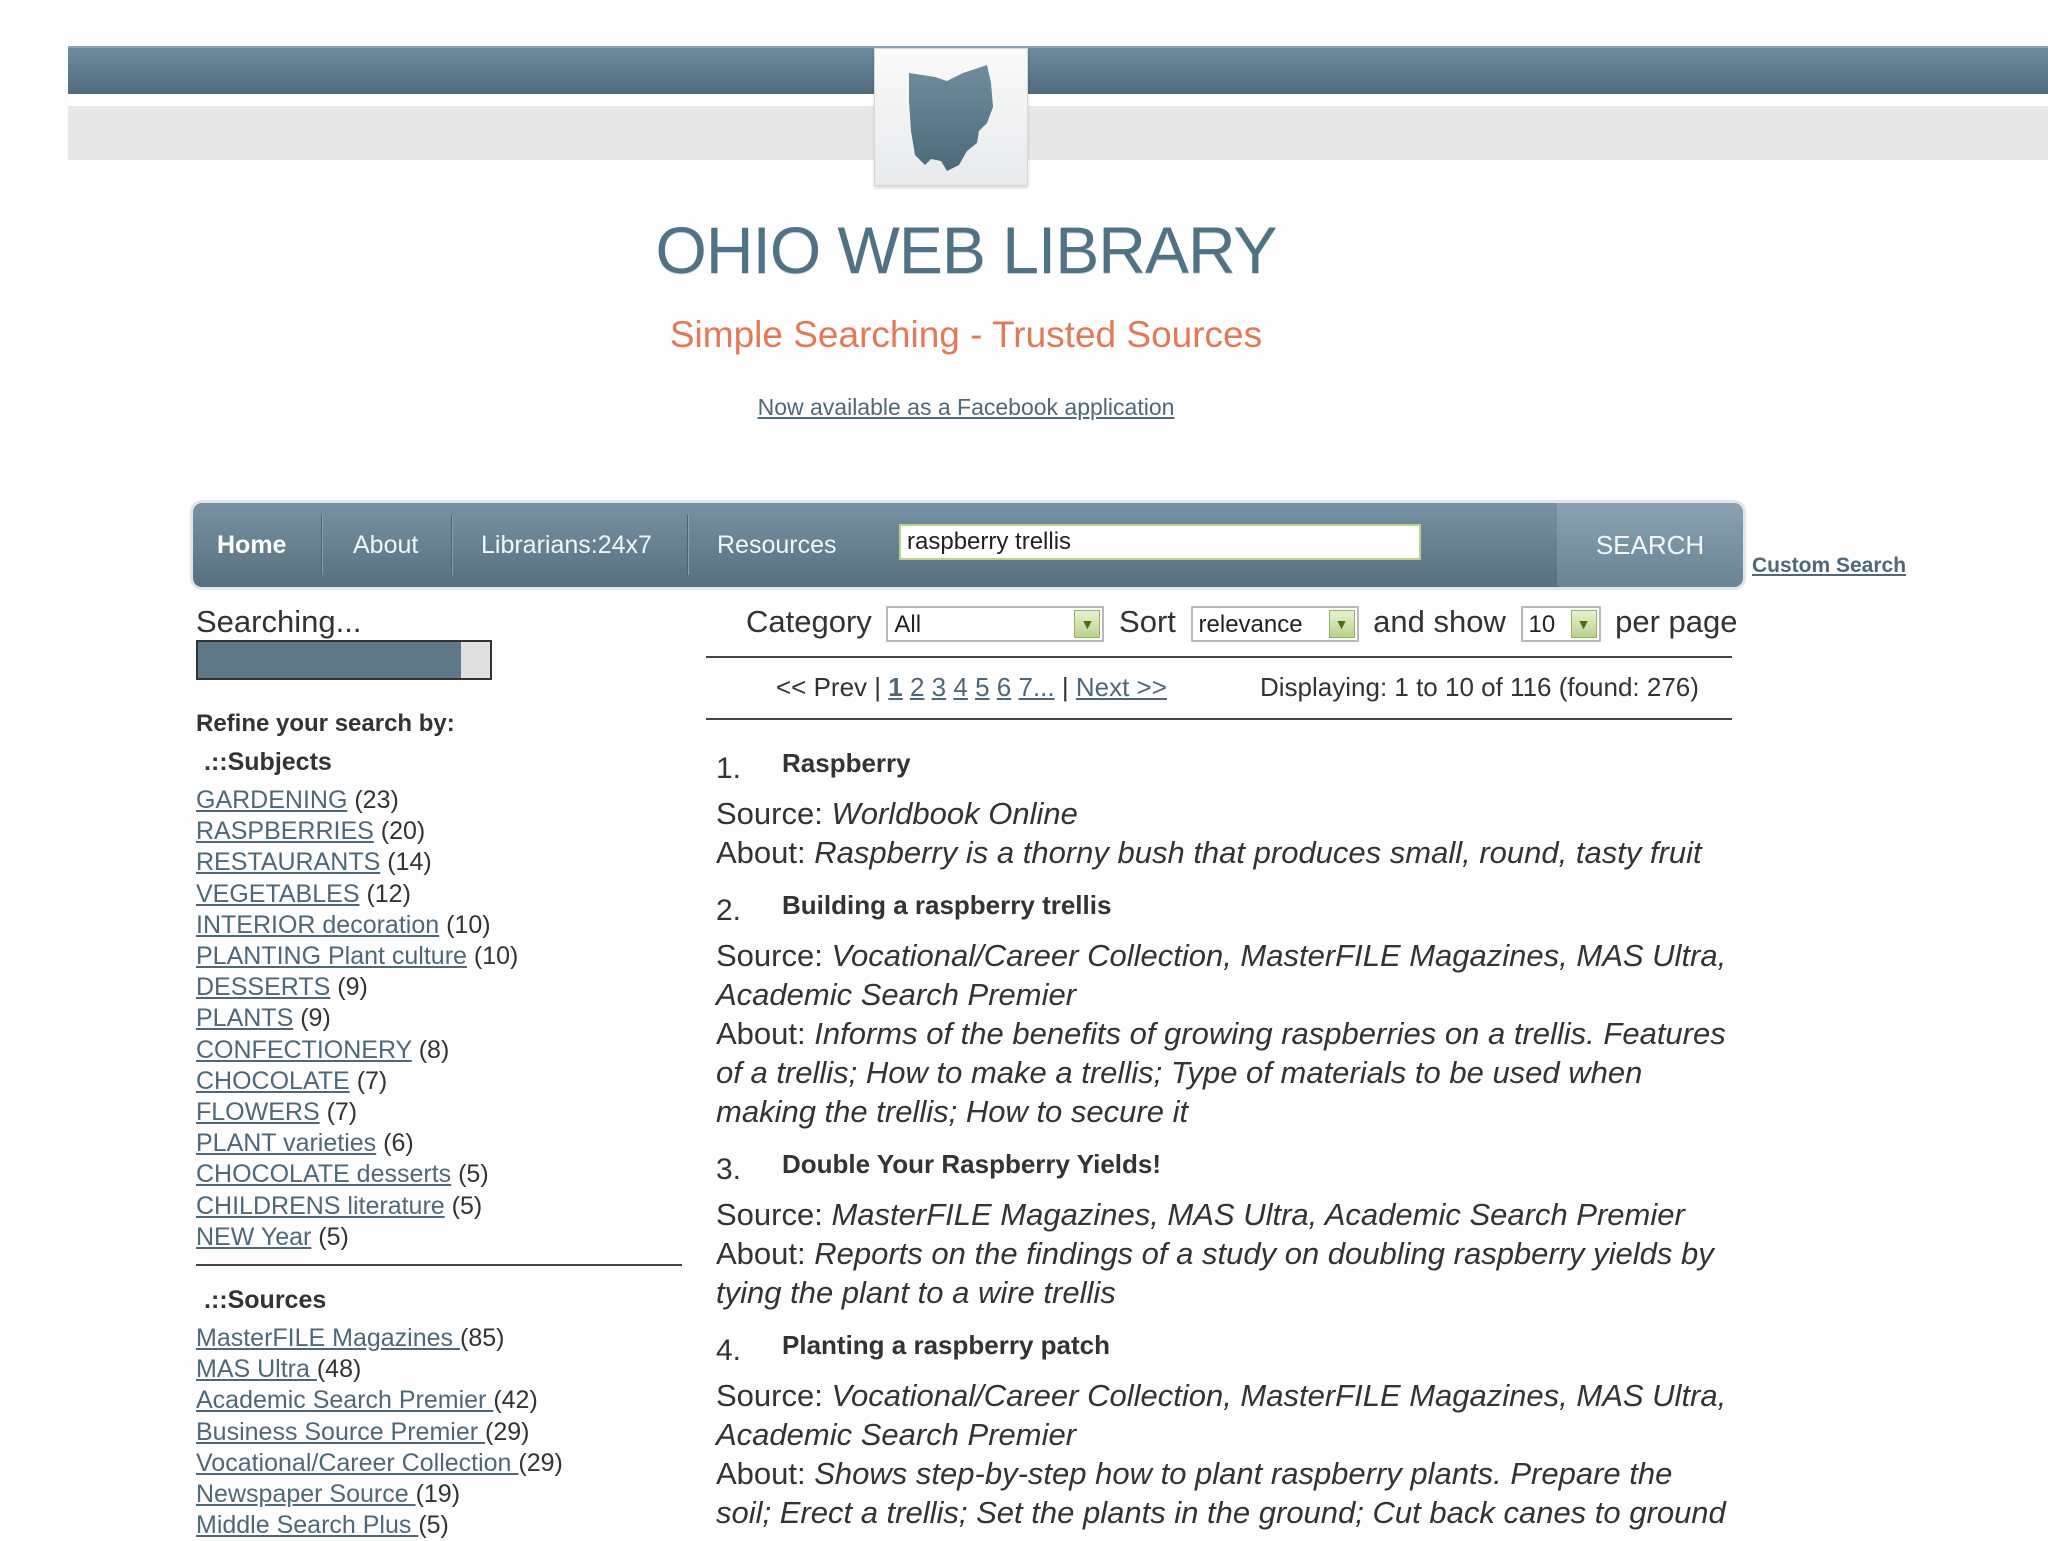  I want to click on subject-facet-row: CONFECTIONERY (8), so click(357, 1050).